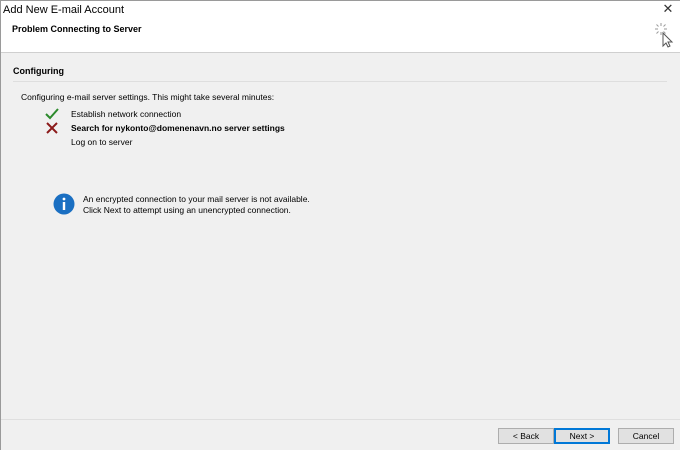 The height and width of the screenshot is (450, 680). I want to click on step-label: Establish network connection, so click(126, 114).